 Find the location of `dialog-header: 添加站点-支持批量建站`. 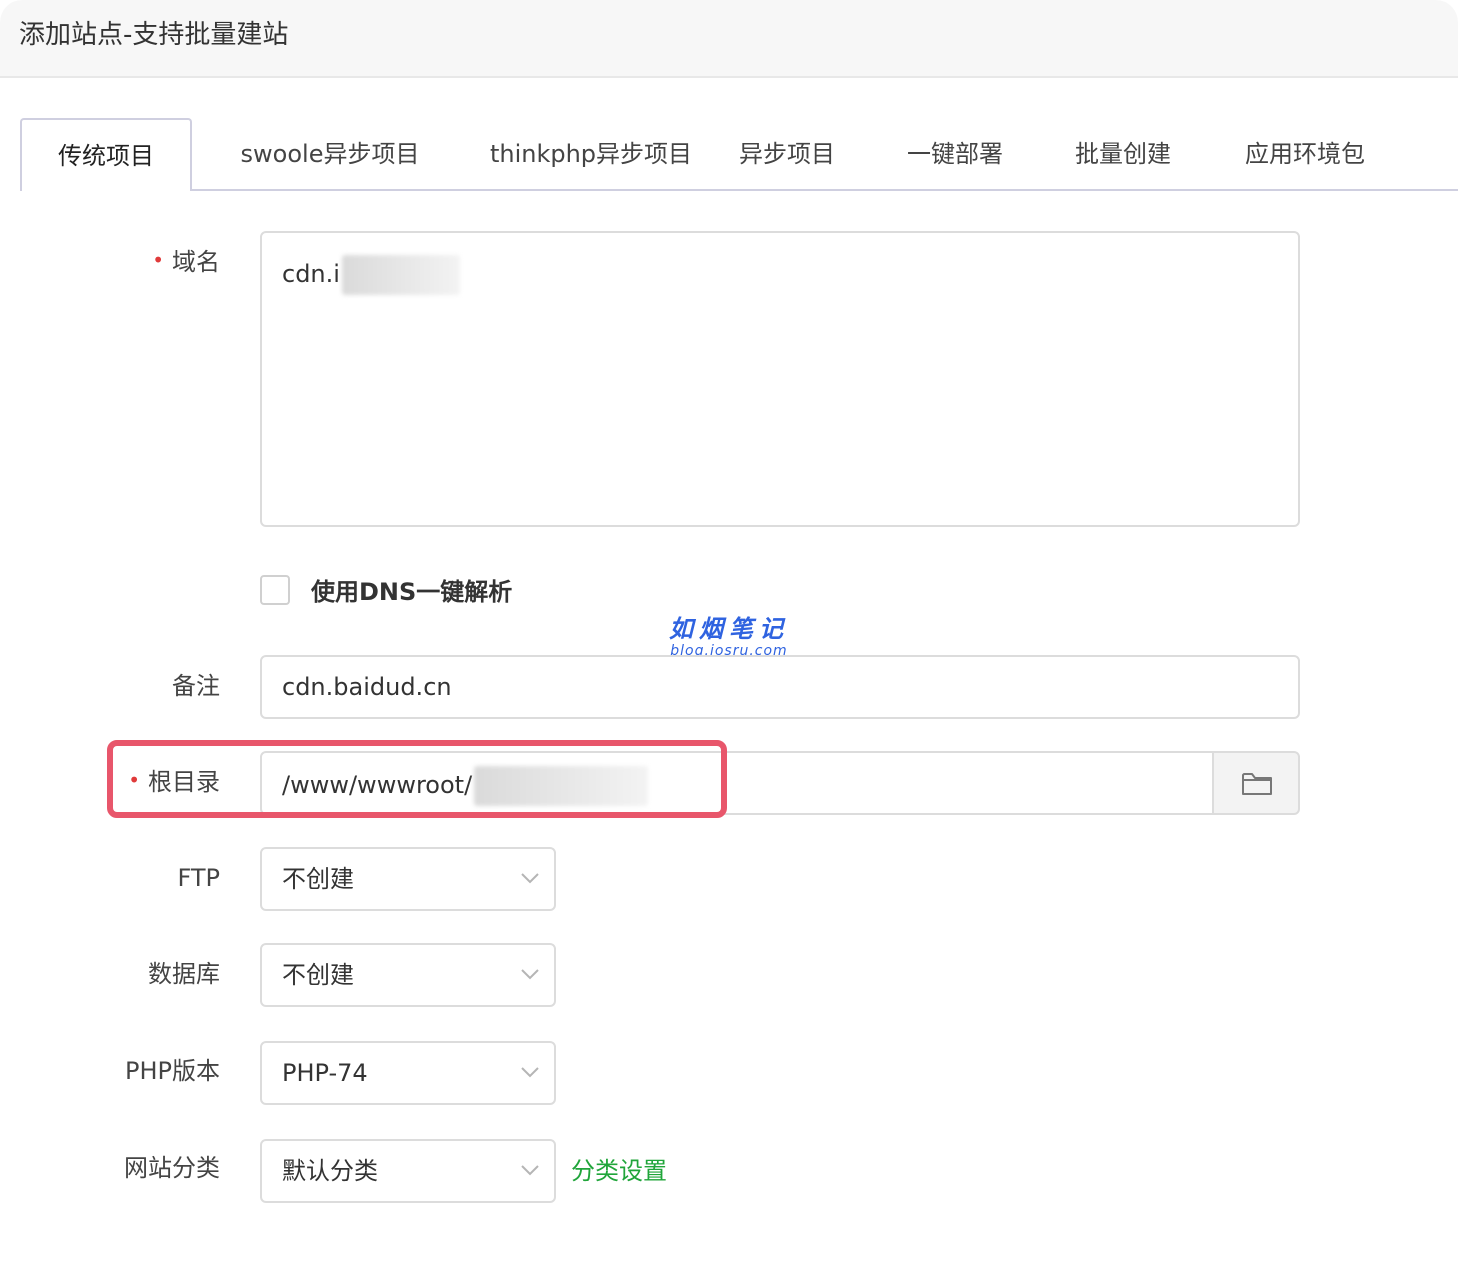

dialog-header: 添加站点-支持批量建站 is located at coordinates (729, 39).